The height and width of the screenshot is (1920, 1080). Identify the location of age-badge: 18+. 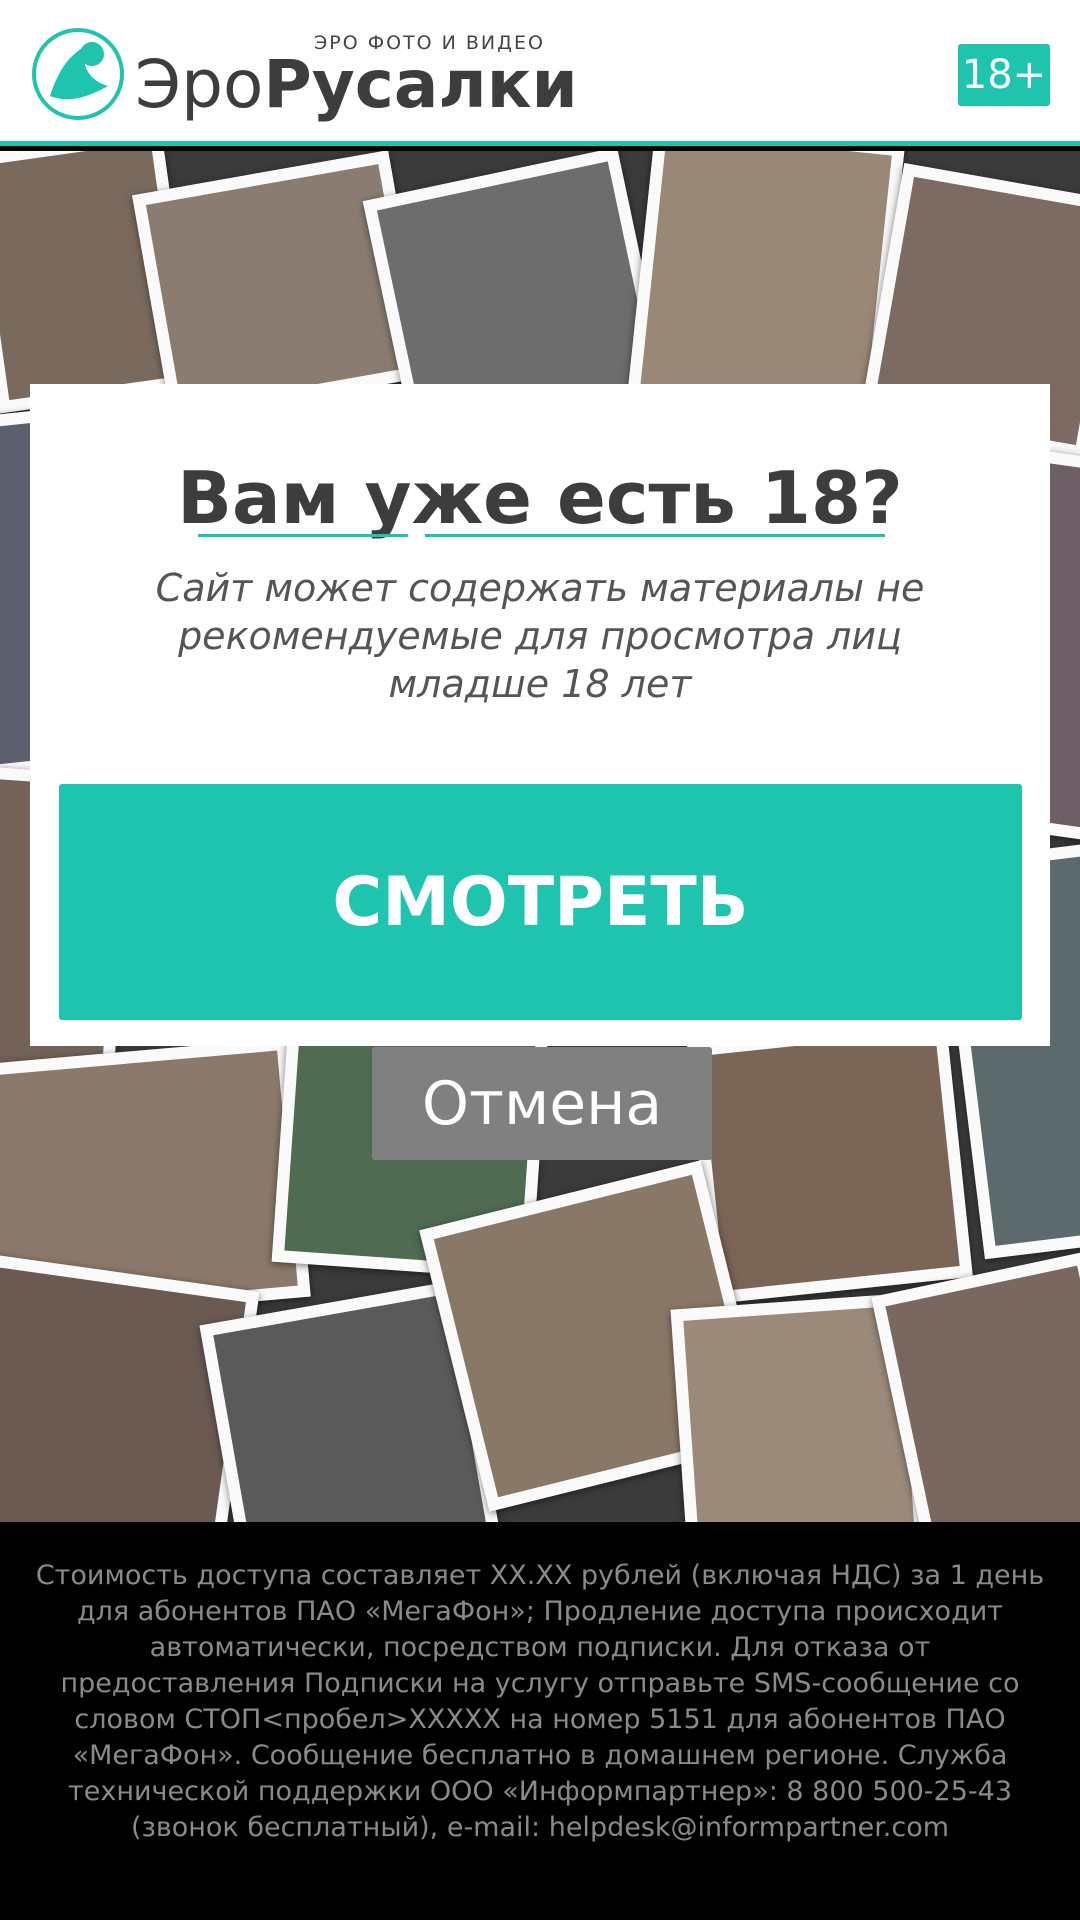
(1004, 75).